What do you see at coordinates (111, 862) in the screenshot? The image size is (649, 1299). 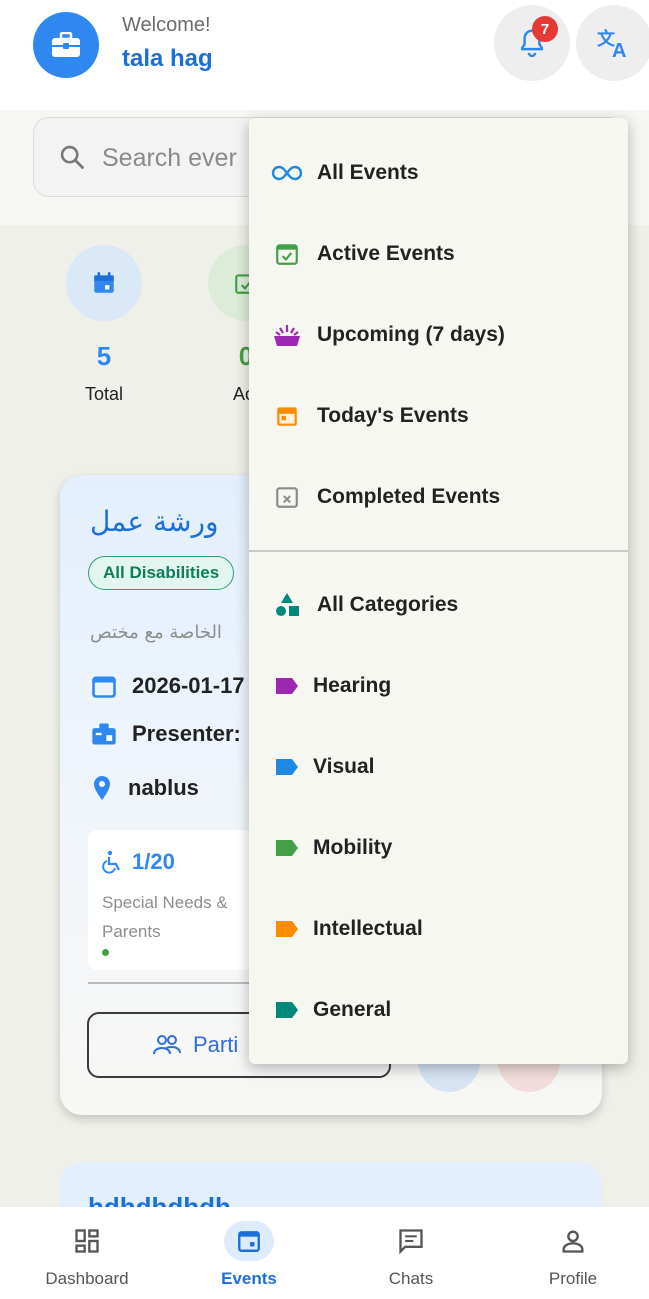 I see `wheelchair-icon` at bounding box center [111, 862].